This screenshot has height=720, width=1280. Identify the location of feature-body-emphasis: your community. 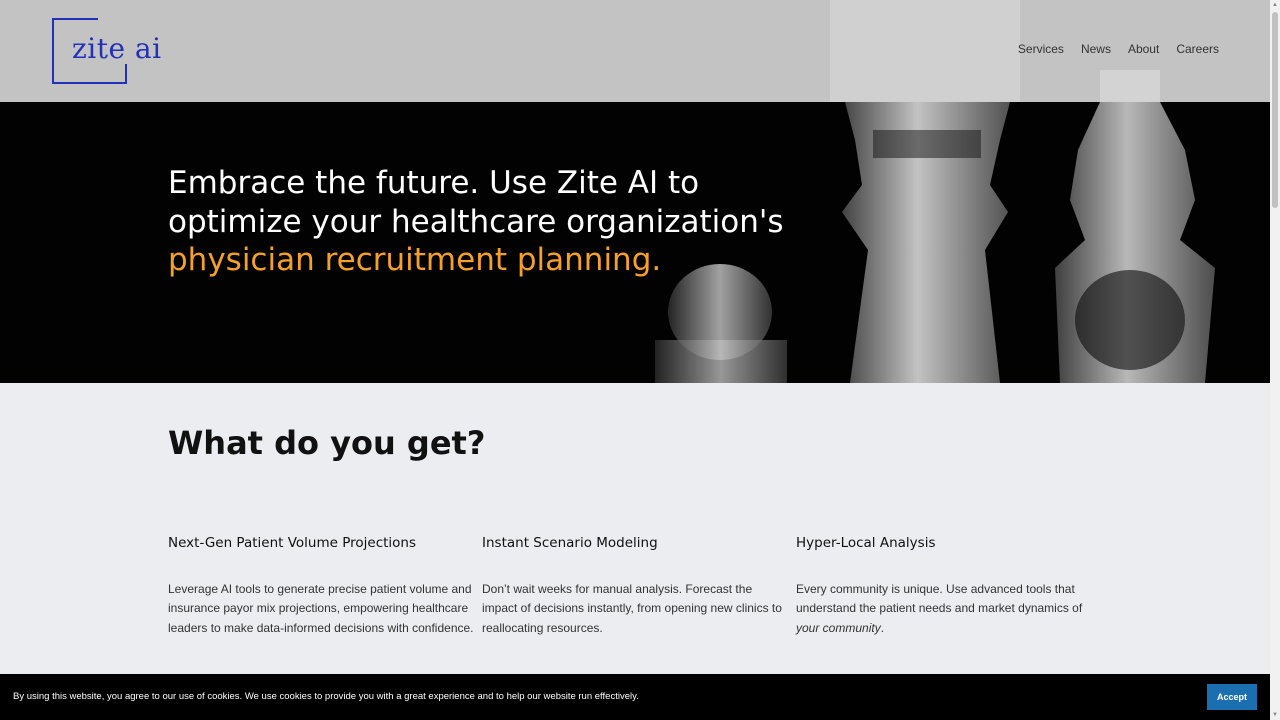
(838, 627).